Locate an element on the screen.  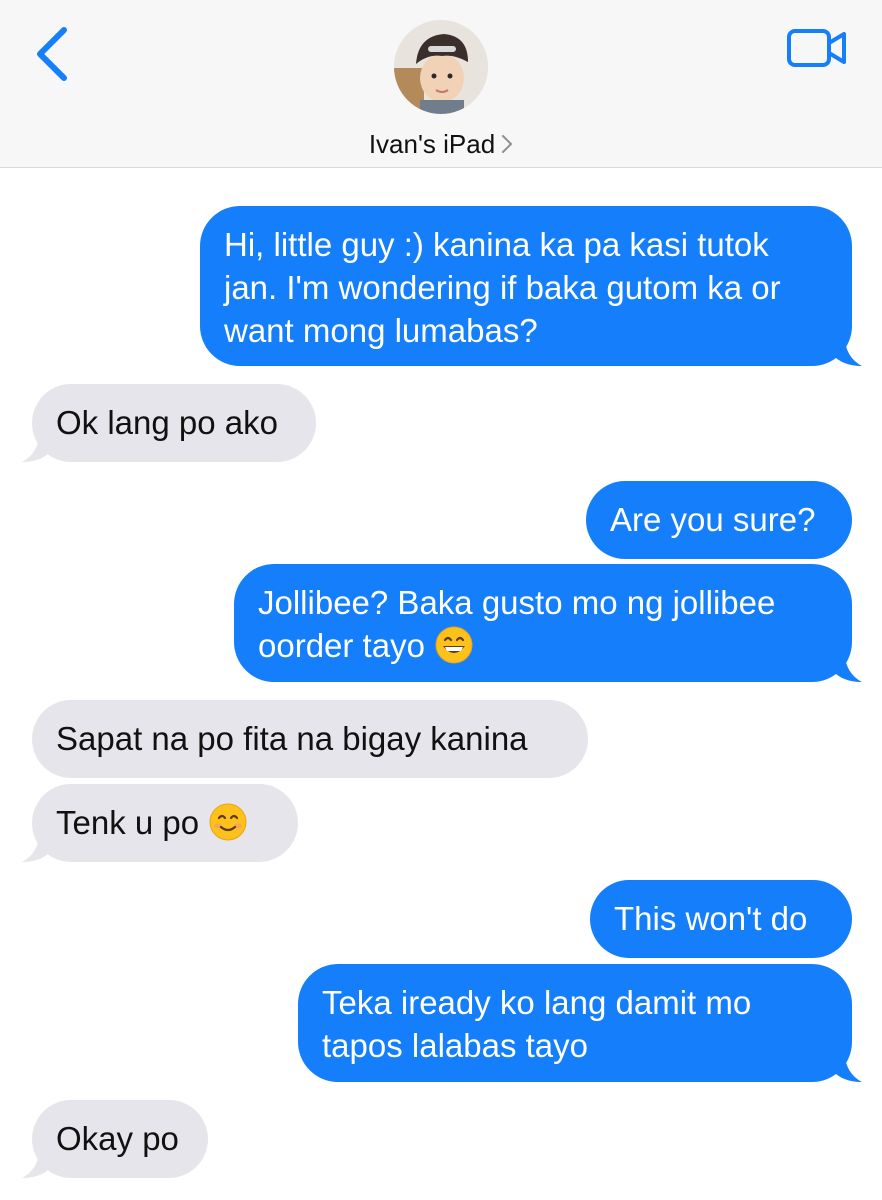
message-bubble: Sapat na po fita na bigay kanina is located at coordinates (310, 739).